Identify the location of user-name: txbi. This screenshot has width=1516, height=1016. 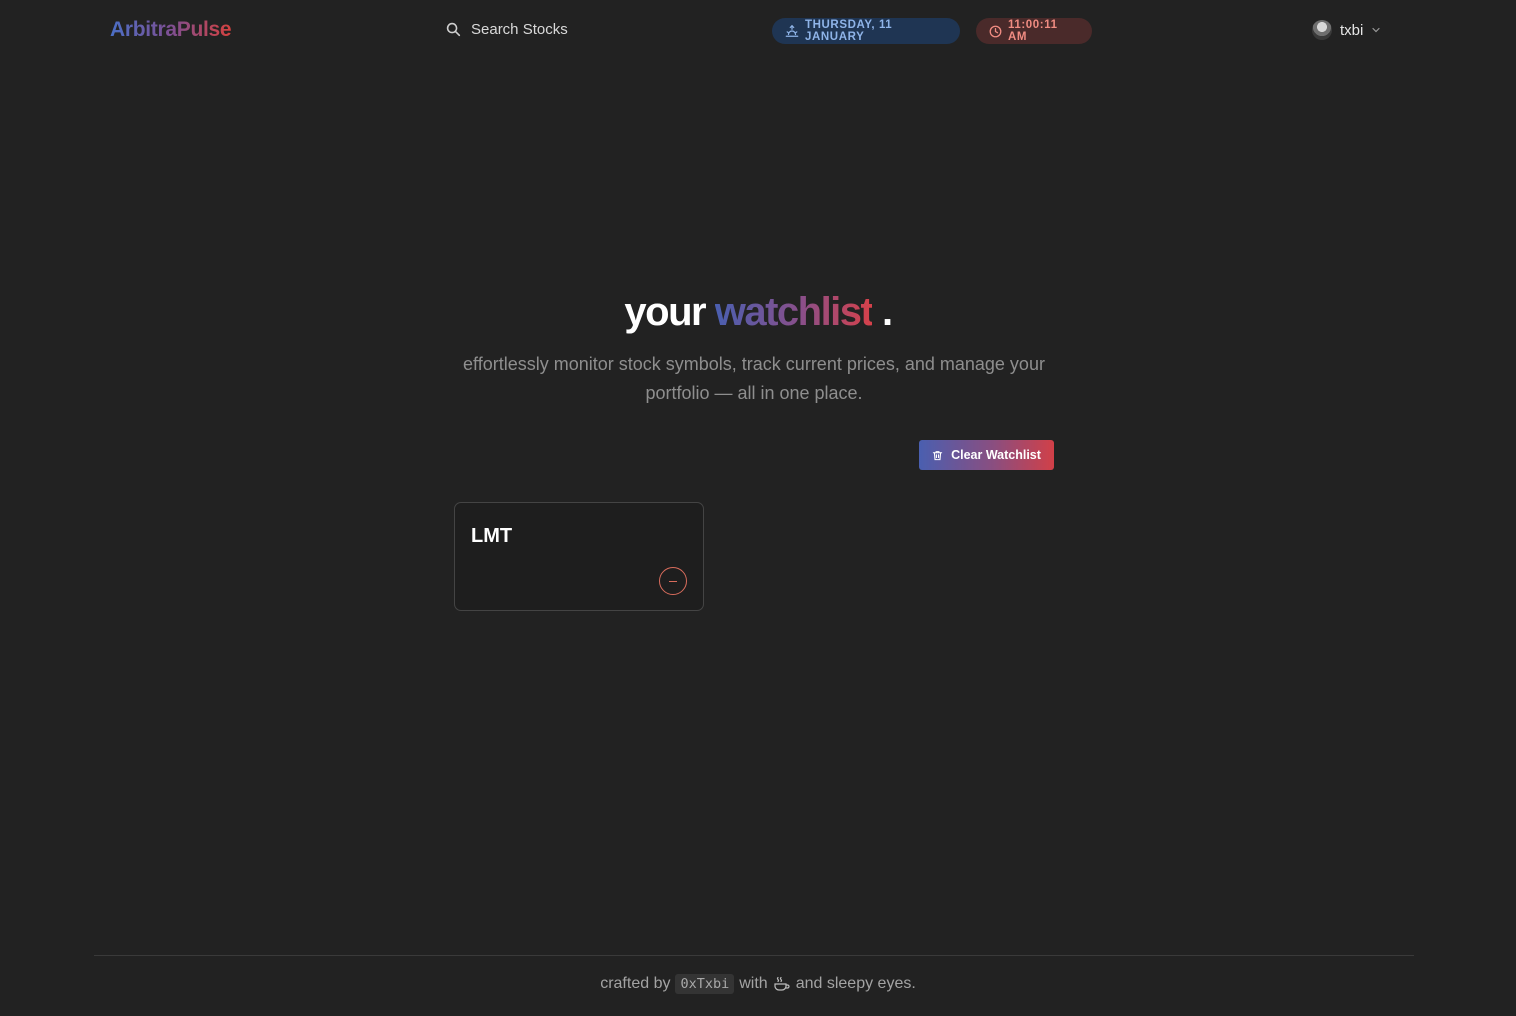
(1352, 30).